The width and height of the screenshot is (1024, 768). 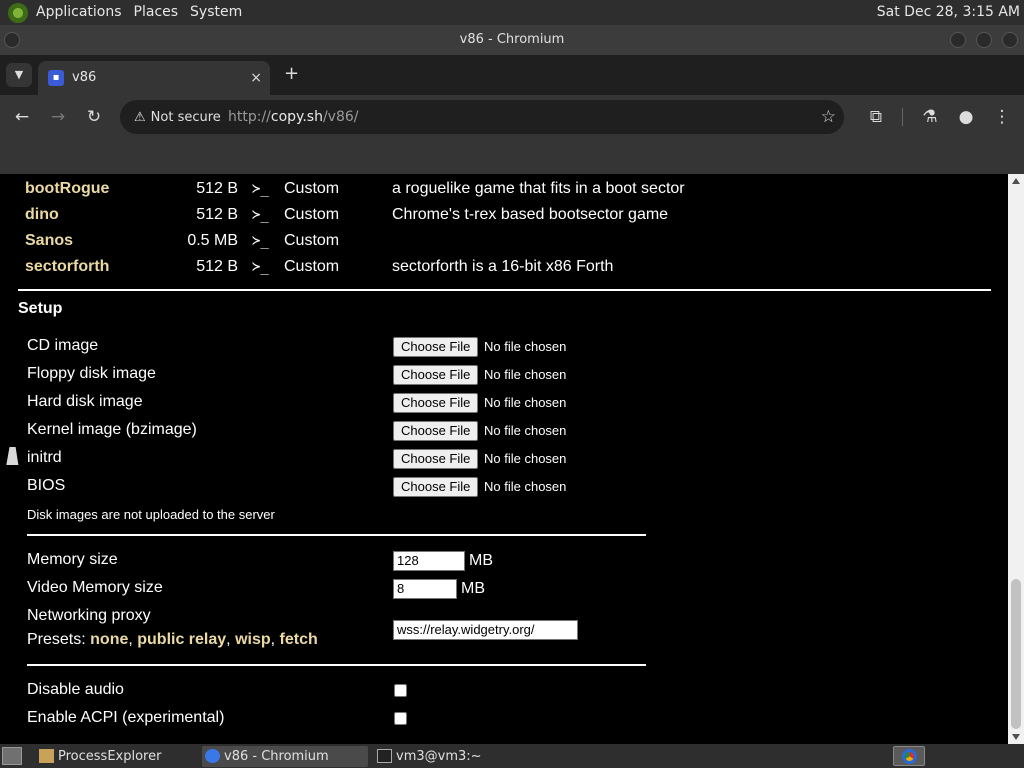 What do you see at coordinates (154, 78) in the screenshot?
I see `tab-v86: ▪ v86 ×` at bounding box center [154, 78].